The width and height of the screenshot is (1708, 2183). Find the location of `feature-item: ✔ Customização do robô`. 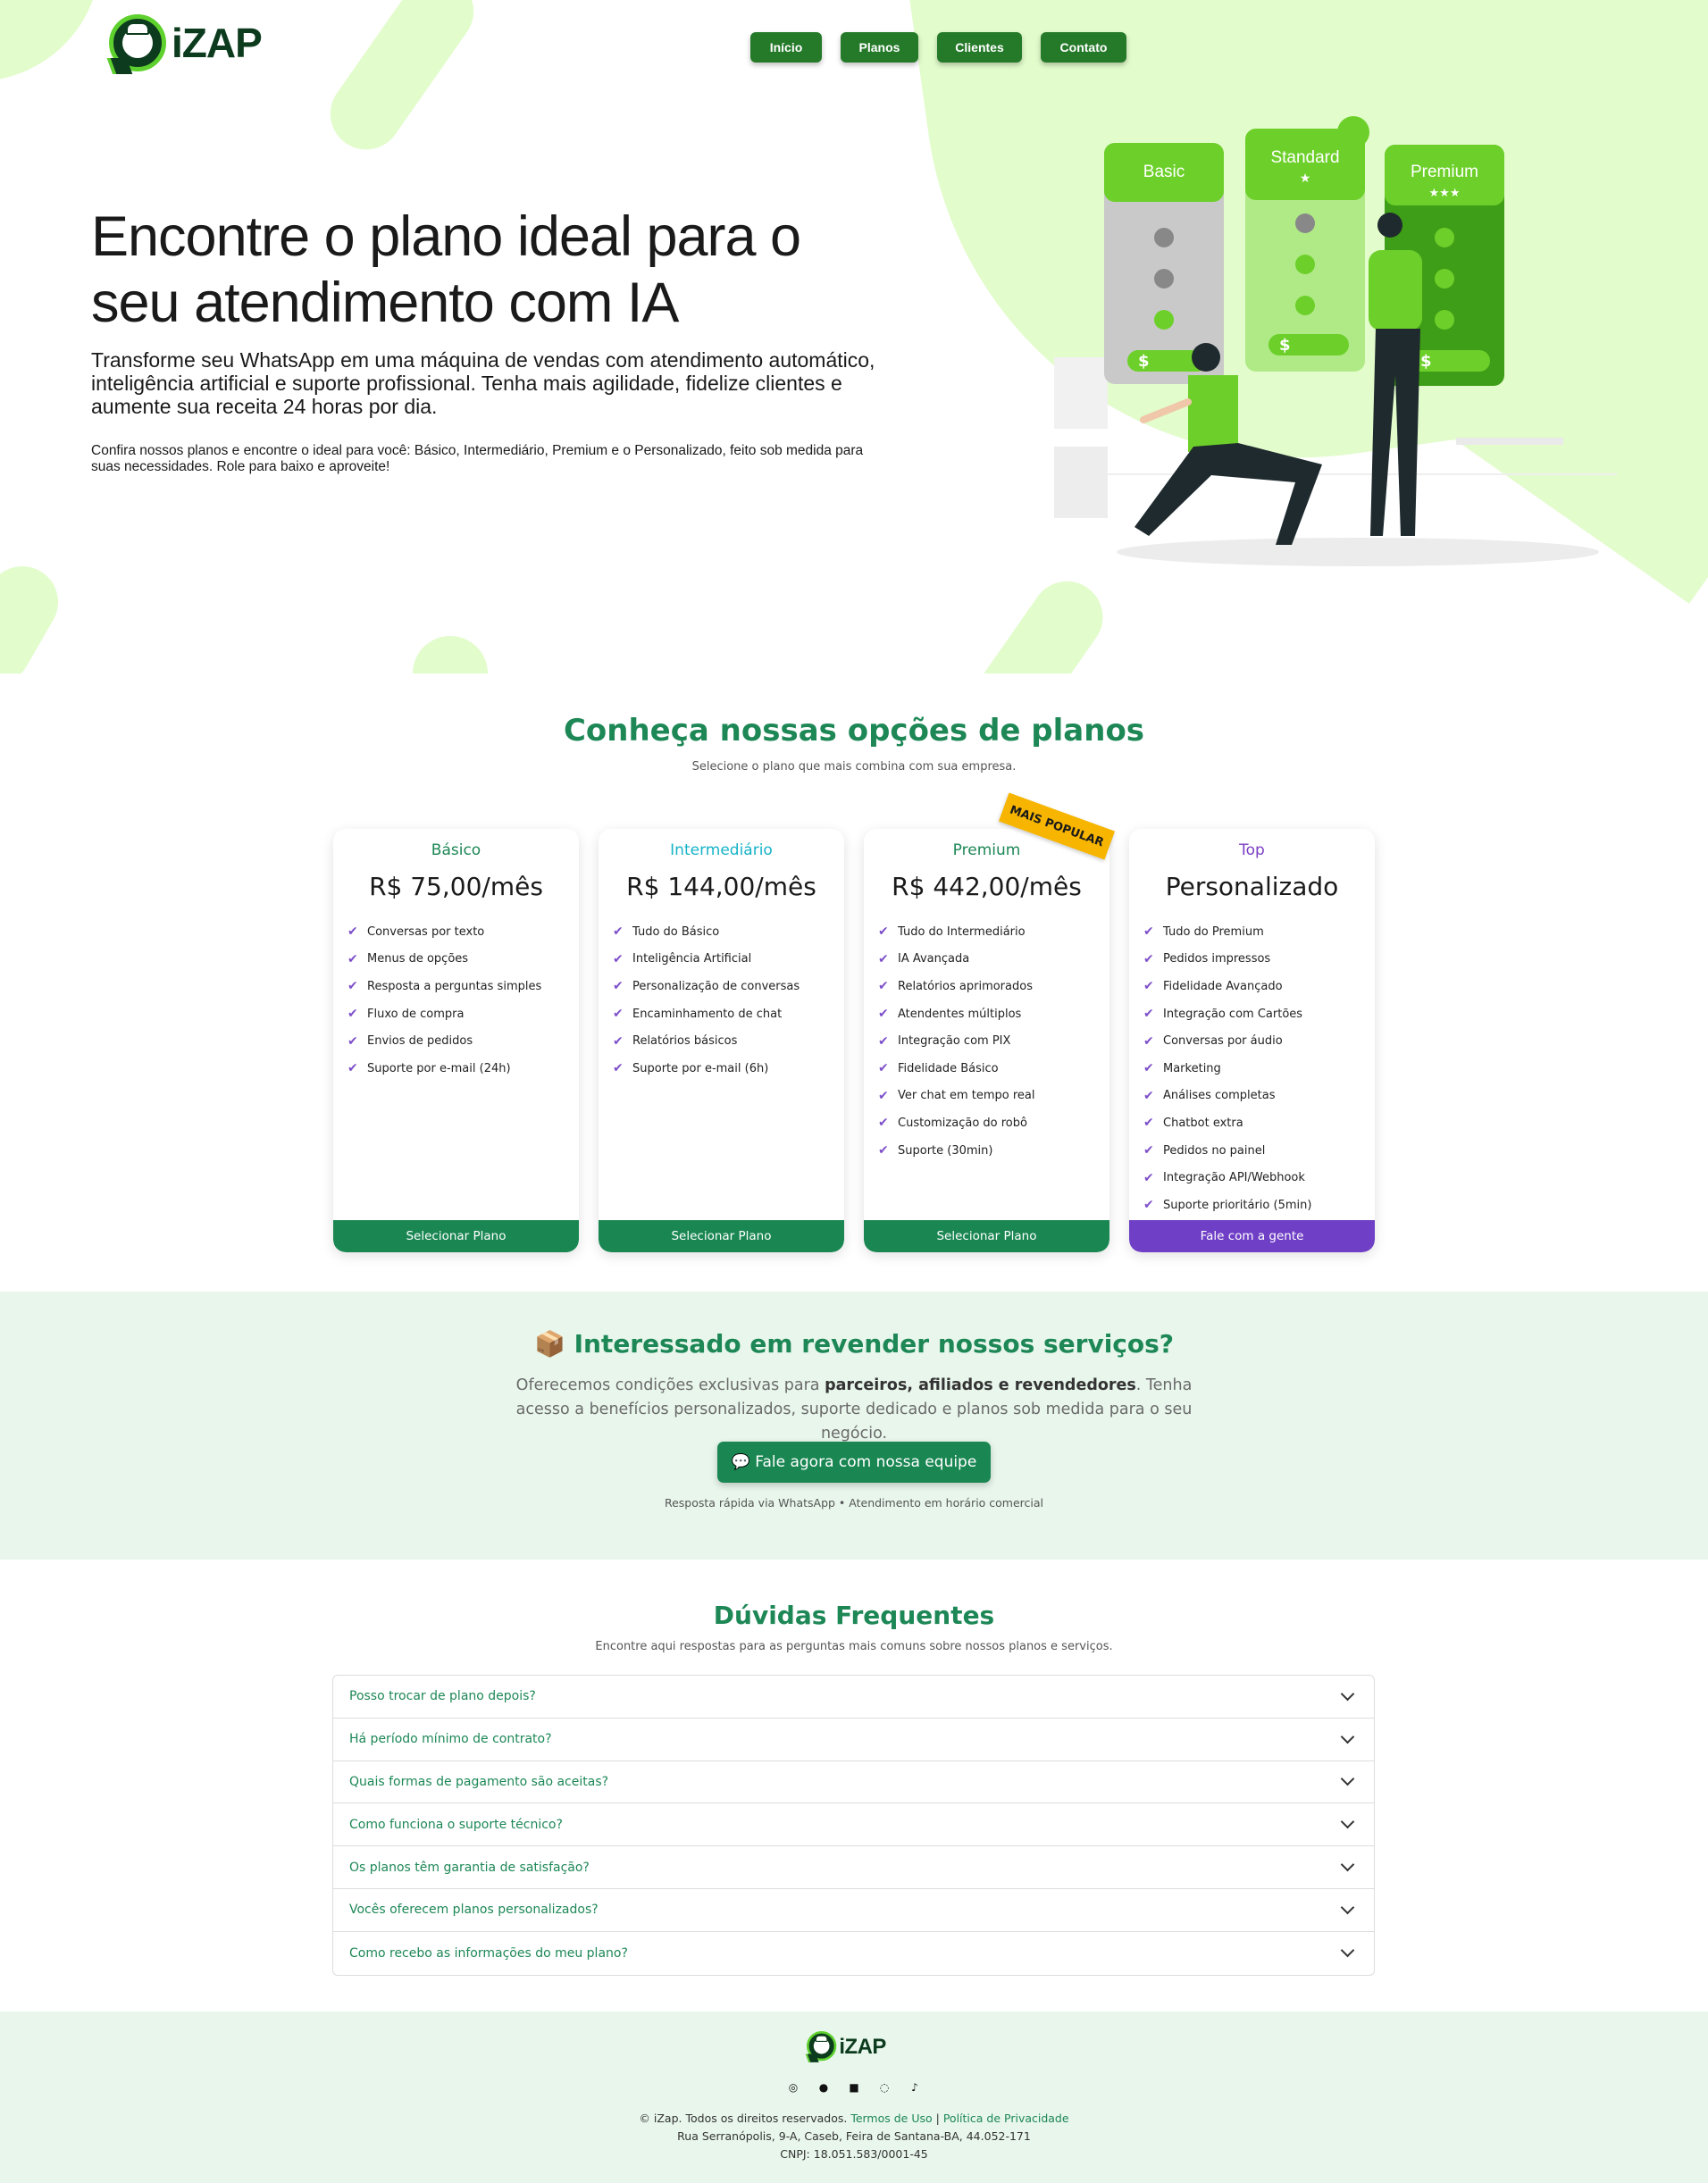

feature-item: ✔ Customização do robô is located at coordinates (989, 1123).